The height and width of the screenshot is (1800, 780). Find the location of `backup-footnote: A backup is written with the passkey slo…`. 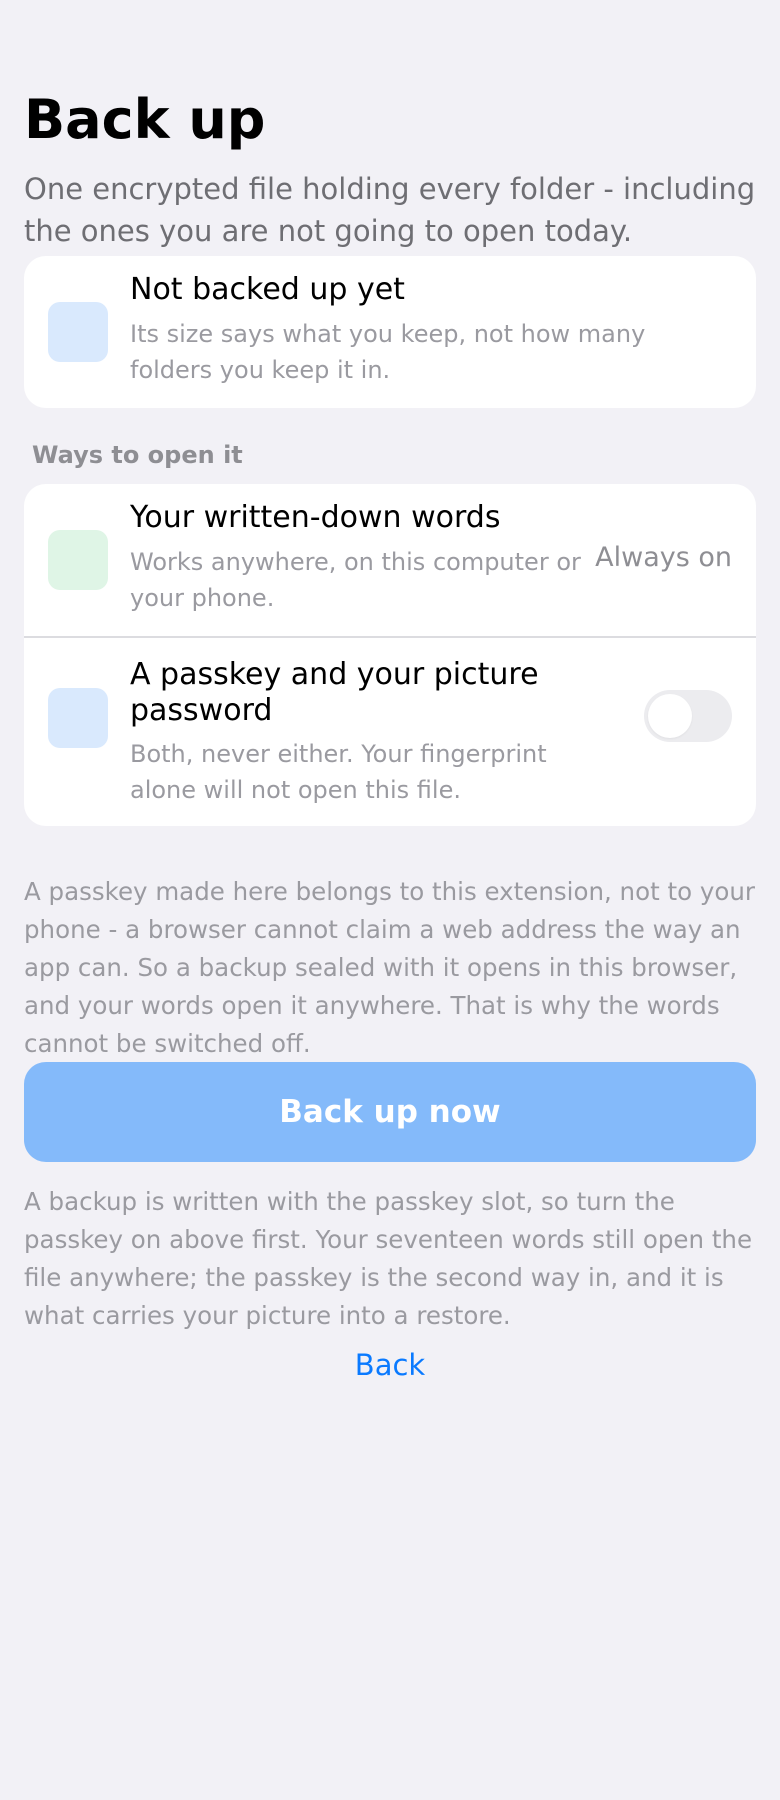

backup-footnote: A backup is written with the passkey slo… is located at coordinates (388, 1258).